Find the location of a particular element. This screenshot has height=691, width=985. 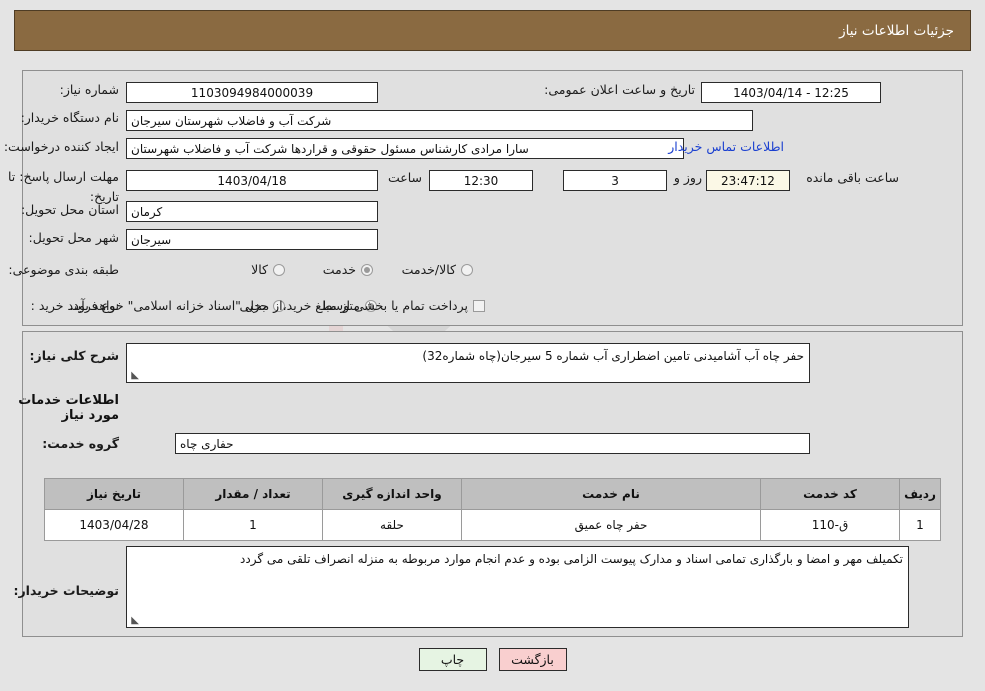

resize-grip-icon-notes: ◣ is located at coordinates (134, 621).